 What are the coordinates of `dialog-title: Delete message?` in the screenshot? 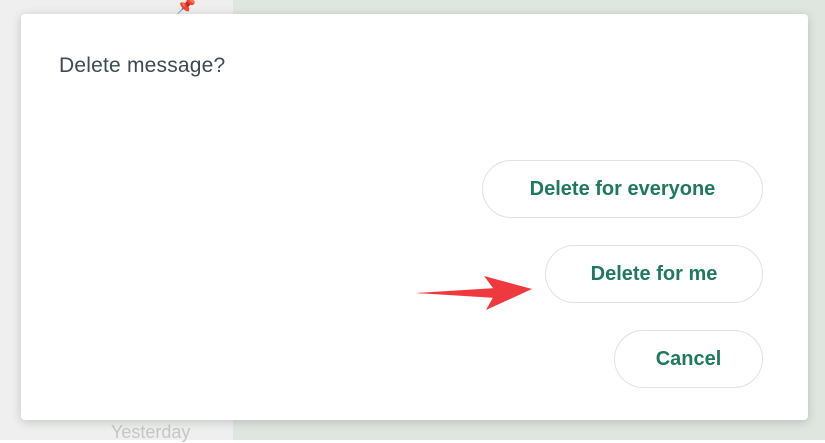 It's located at (142, 65).